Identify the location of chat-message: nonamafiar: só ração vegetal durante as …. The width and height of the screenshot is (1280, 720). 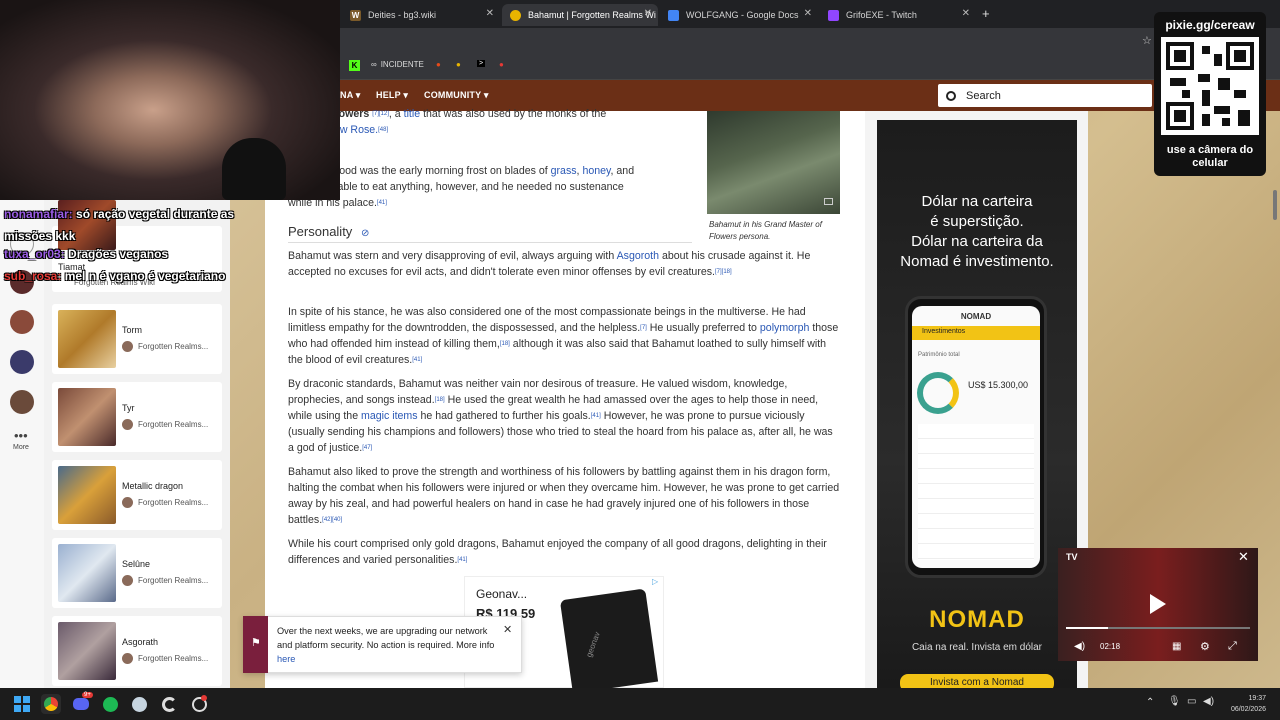
(120, 225).